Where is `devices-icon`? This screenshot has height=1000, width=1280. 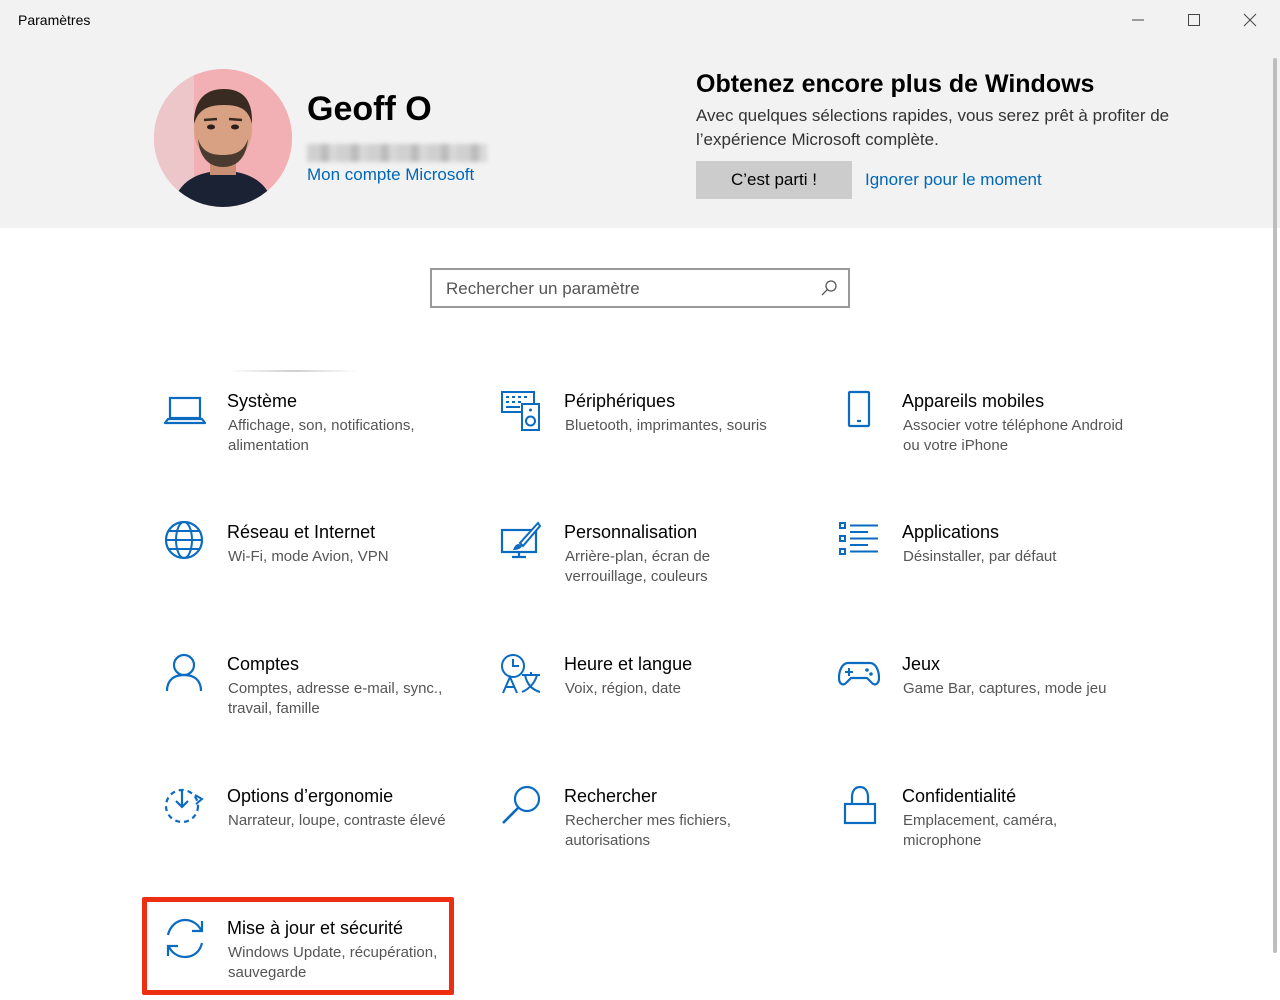 devices-icon is located at coordinates (522, 412).